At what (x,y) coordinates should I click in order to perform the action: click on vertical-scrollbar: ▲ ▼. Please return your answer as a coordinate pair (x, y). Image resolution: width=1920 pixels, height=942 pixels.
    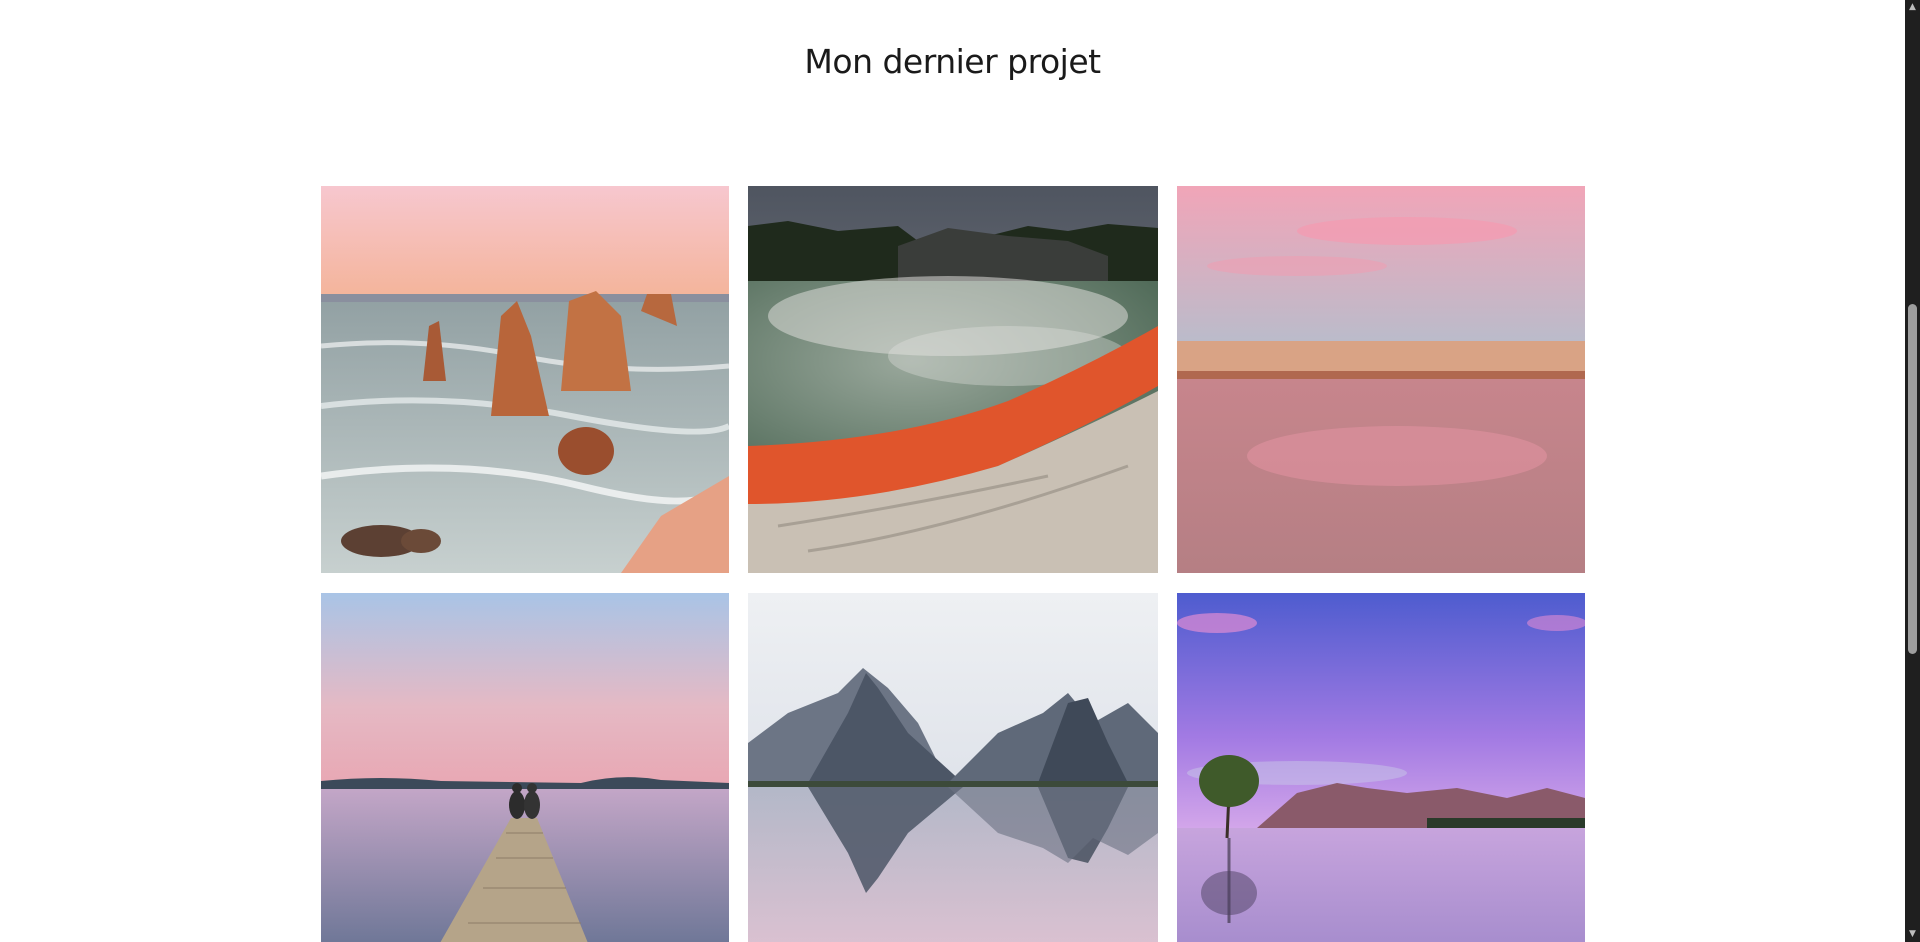
    Looking at the image, I should click on (1912, 471).